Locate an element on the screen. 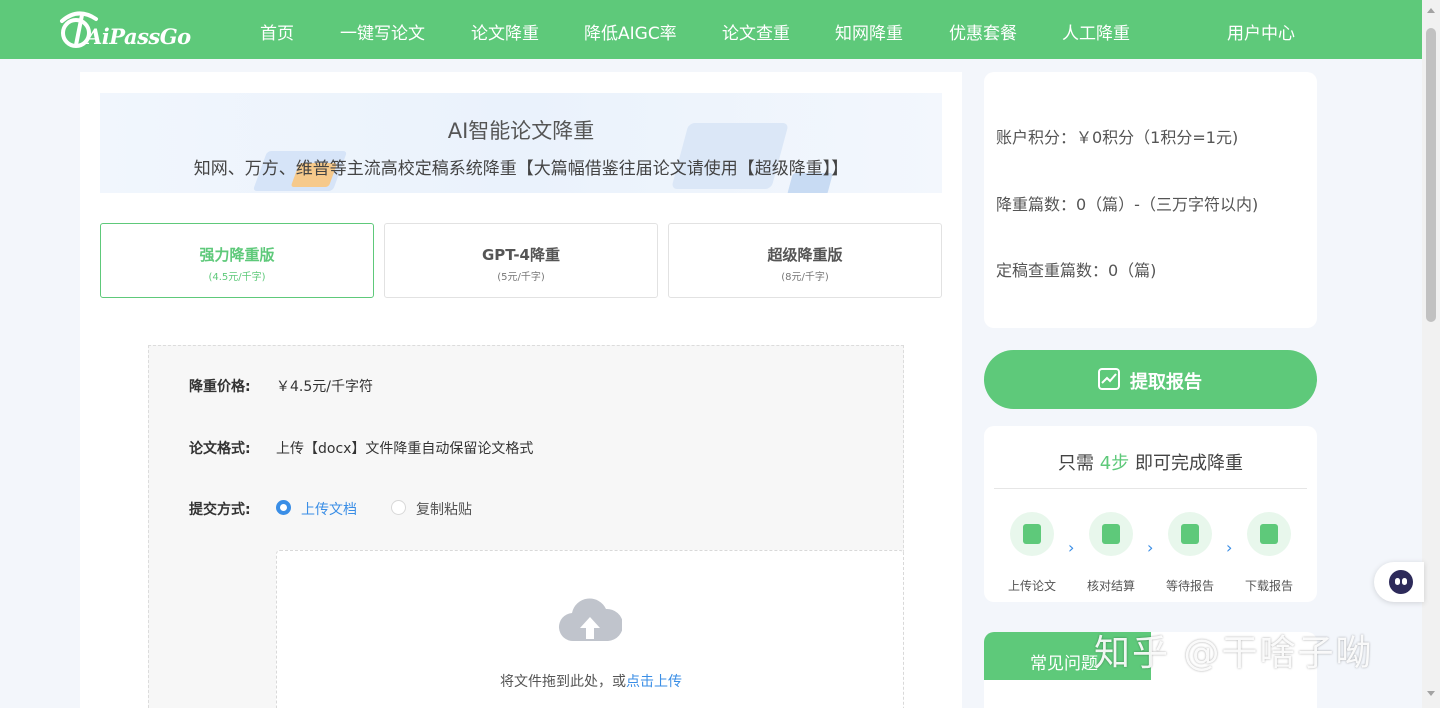 The image size is (1440, 708). scrollbar-thumb is located at coordinates (1431, 175).